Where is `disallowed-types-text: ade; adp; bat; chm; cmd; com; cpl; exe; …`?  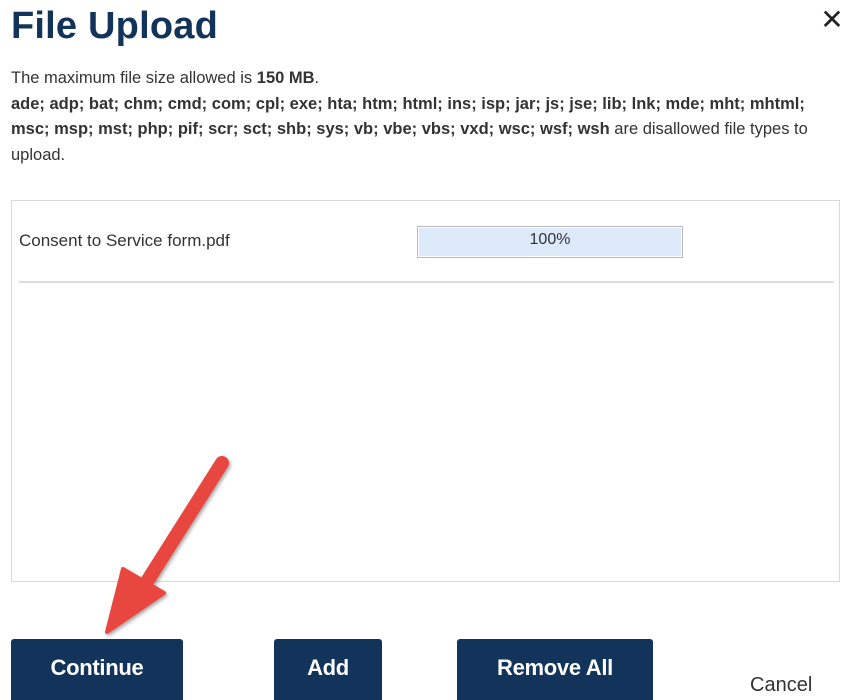 disallowed-types-text: ade; adp; bat; chm; cmd; com; cpl; exe; … is located at coordinates (424, 130).